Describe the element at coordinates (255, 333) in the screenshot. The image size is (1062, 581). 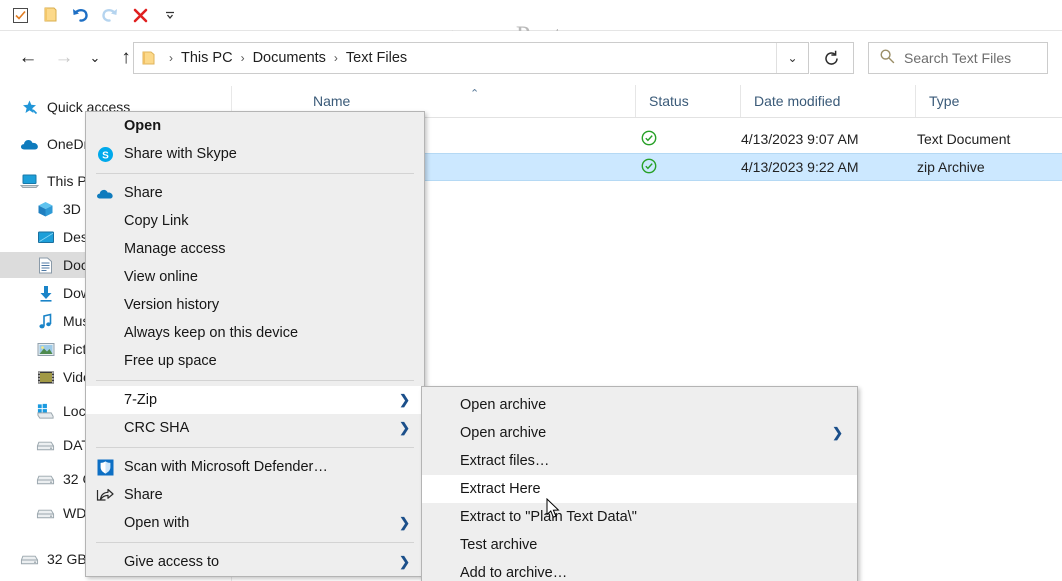
I see `menu-item-always-keep-on-this-device: Always keep on this device` at that location.